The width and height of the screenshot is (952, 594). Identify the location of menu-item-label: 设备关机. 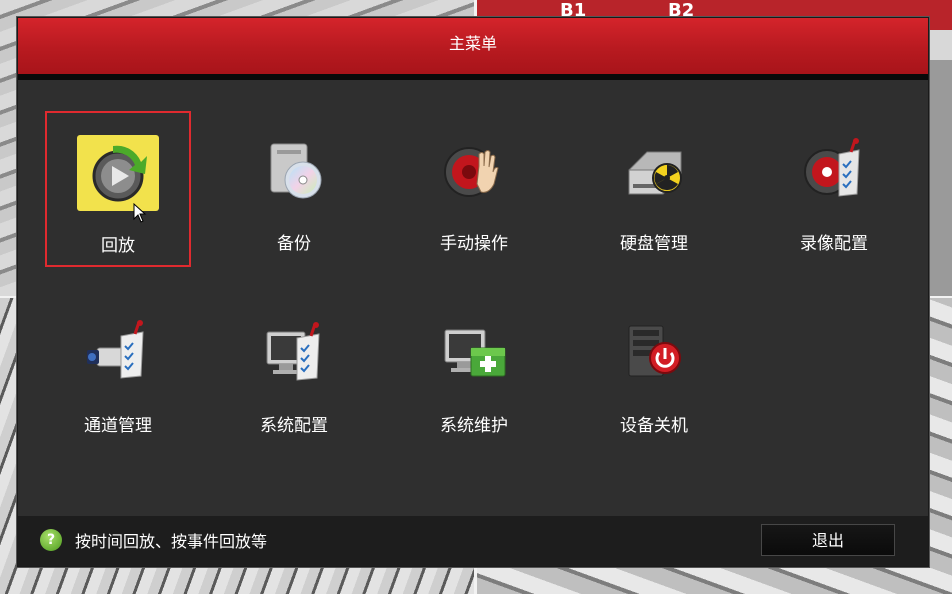
(654, 426).